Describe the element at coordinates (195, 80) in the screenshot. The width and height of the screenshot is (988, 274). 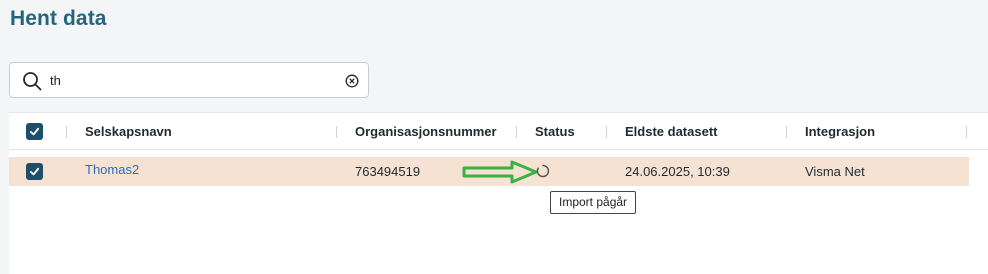
I see `search-input` at that location.